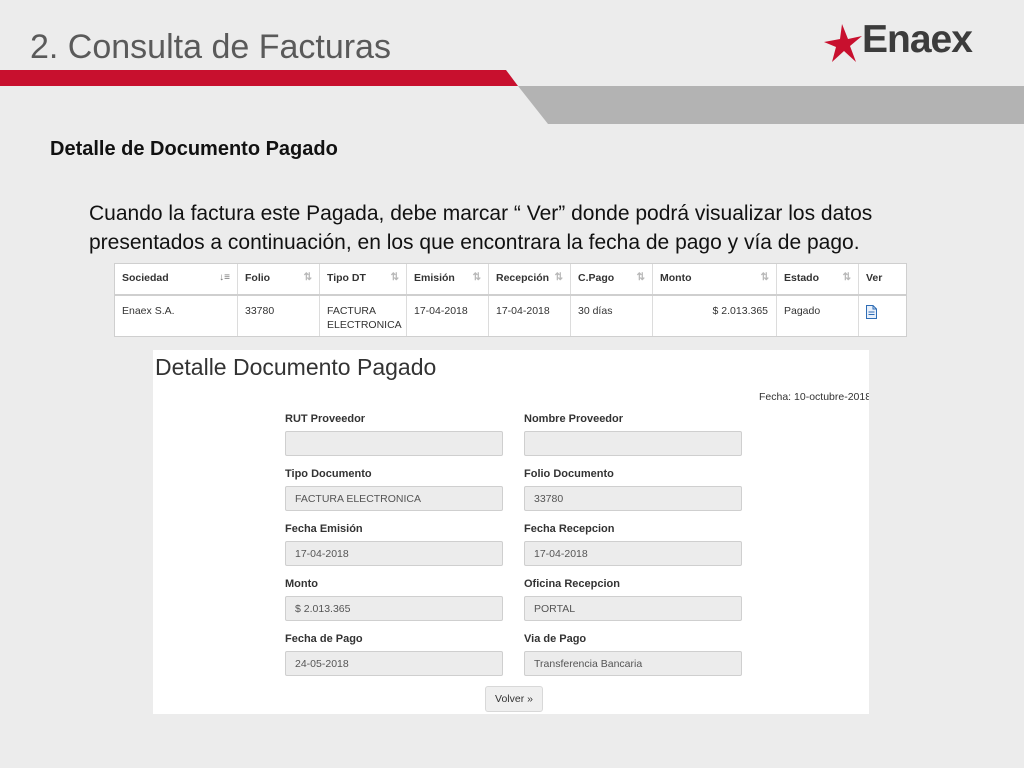 This screenshot has height=768, width=1024. What do you see at coordinates (324, 639) in the screenshot?
I see `label-fecha-pago: Fecha de Pago` at bounding box center [324, 639].